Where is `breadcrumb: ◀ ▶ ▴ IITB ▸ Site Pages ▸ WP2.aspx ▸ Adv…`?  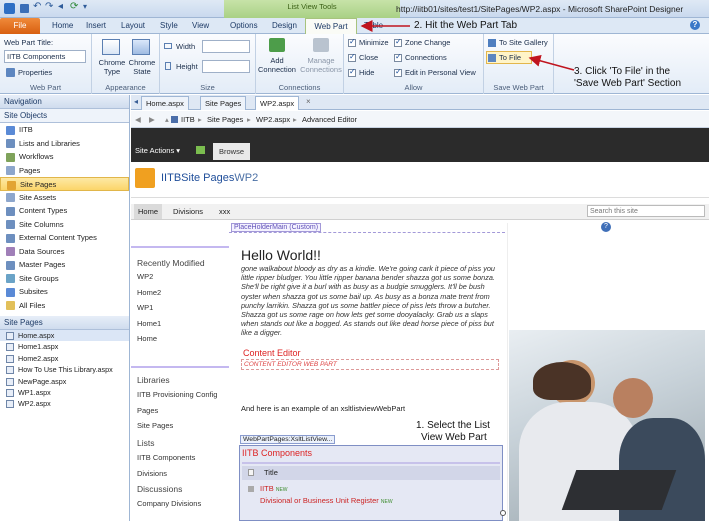
breadcrumb: ◀ ▶ ▴ IITB ▸ Site Pages ▸ WP2.aspx ▸ Adv… is located at coordinates (420, 119).